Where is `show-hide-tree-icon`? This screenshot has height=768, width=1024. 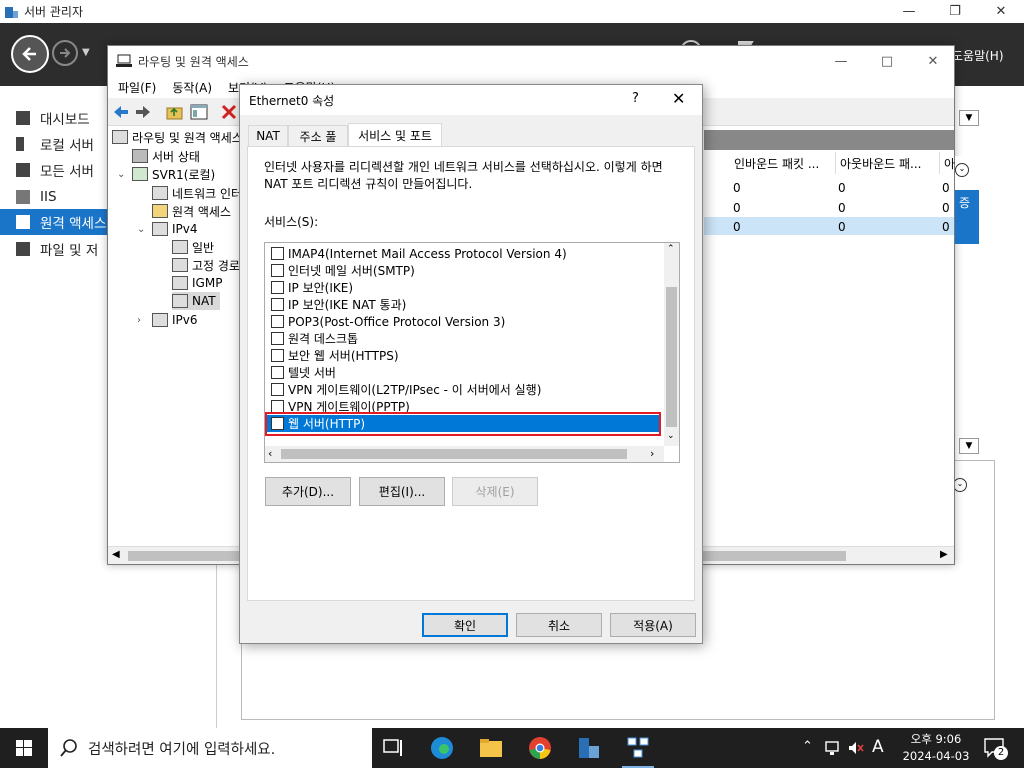 show-hide-tree-icon is located at coordinates (199, 112).